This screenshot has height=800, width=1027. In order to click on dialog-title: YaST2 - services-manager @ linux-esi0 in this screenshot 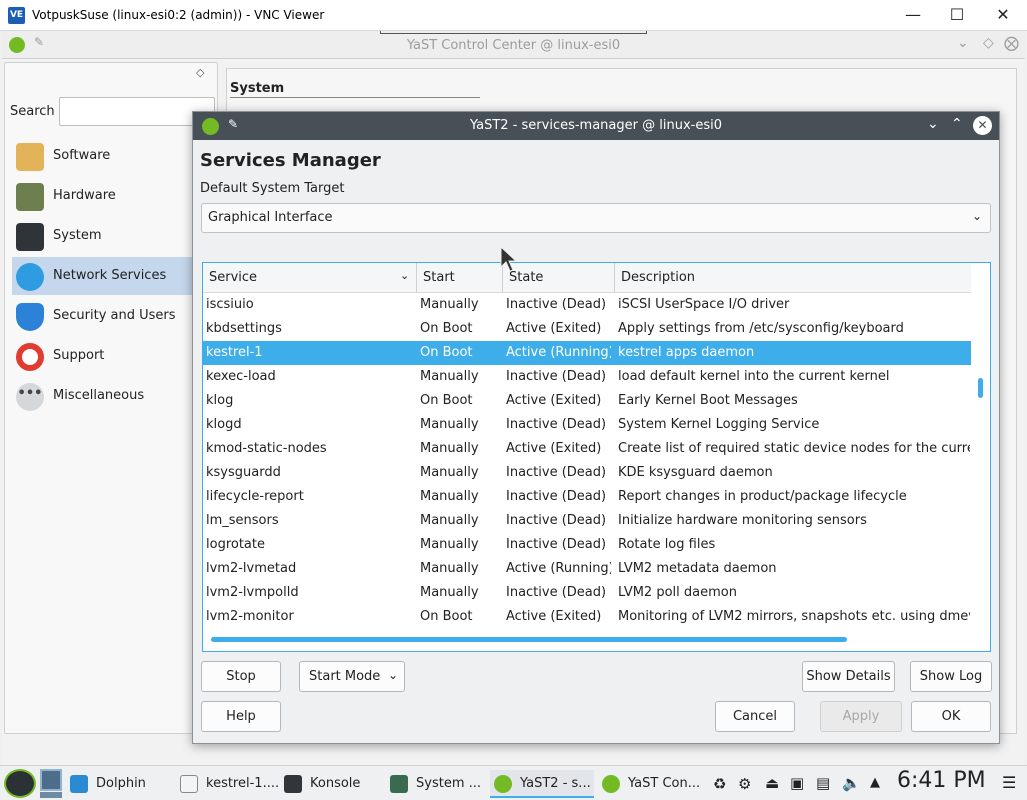, I will do `click(595, 125)`.